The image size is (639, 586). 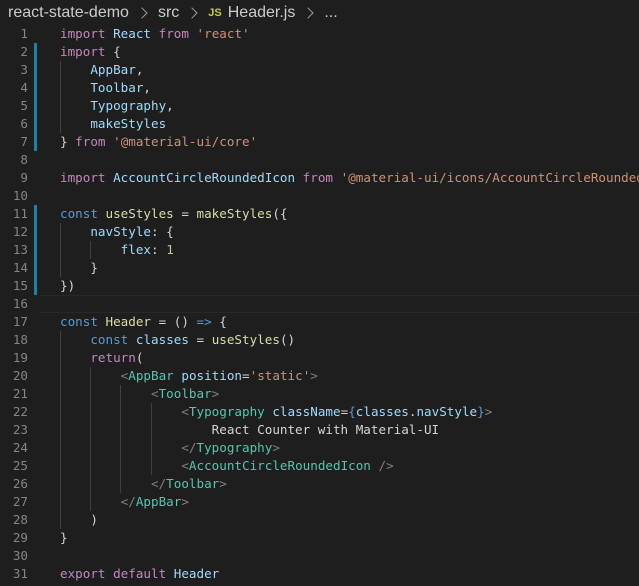 I want to click on line-number: 24, so click(x=20, y=447).